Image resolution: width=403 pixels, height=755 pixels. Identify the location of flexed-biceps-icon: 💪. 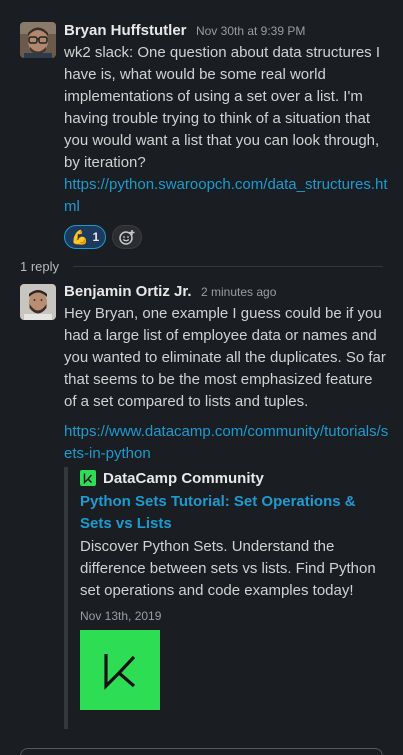
(80, 237).